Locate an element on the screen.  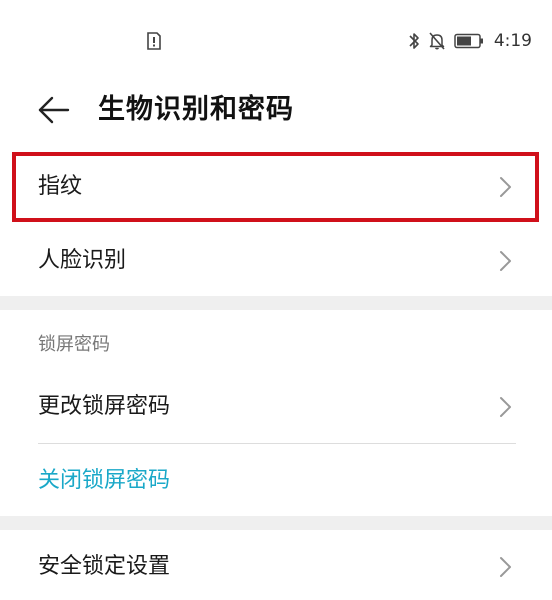
status-time: 4:19 is located at coordinates (512, 41).